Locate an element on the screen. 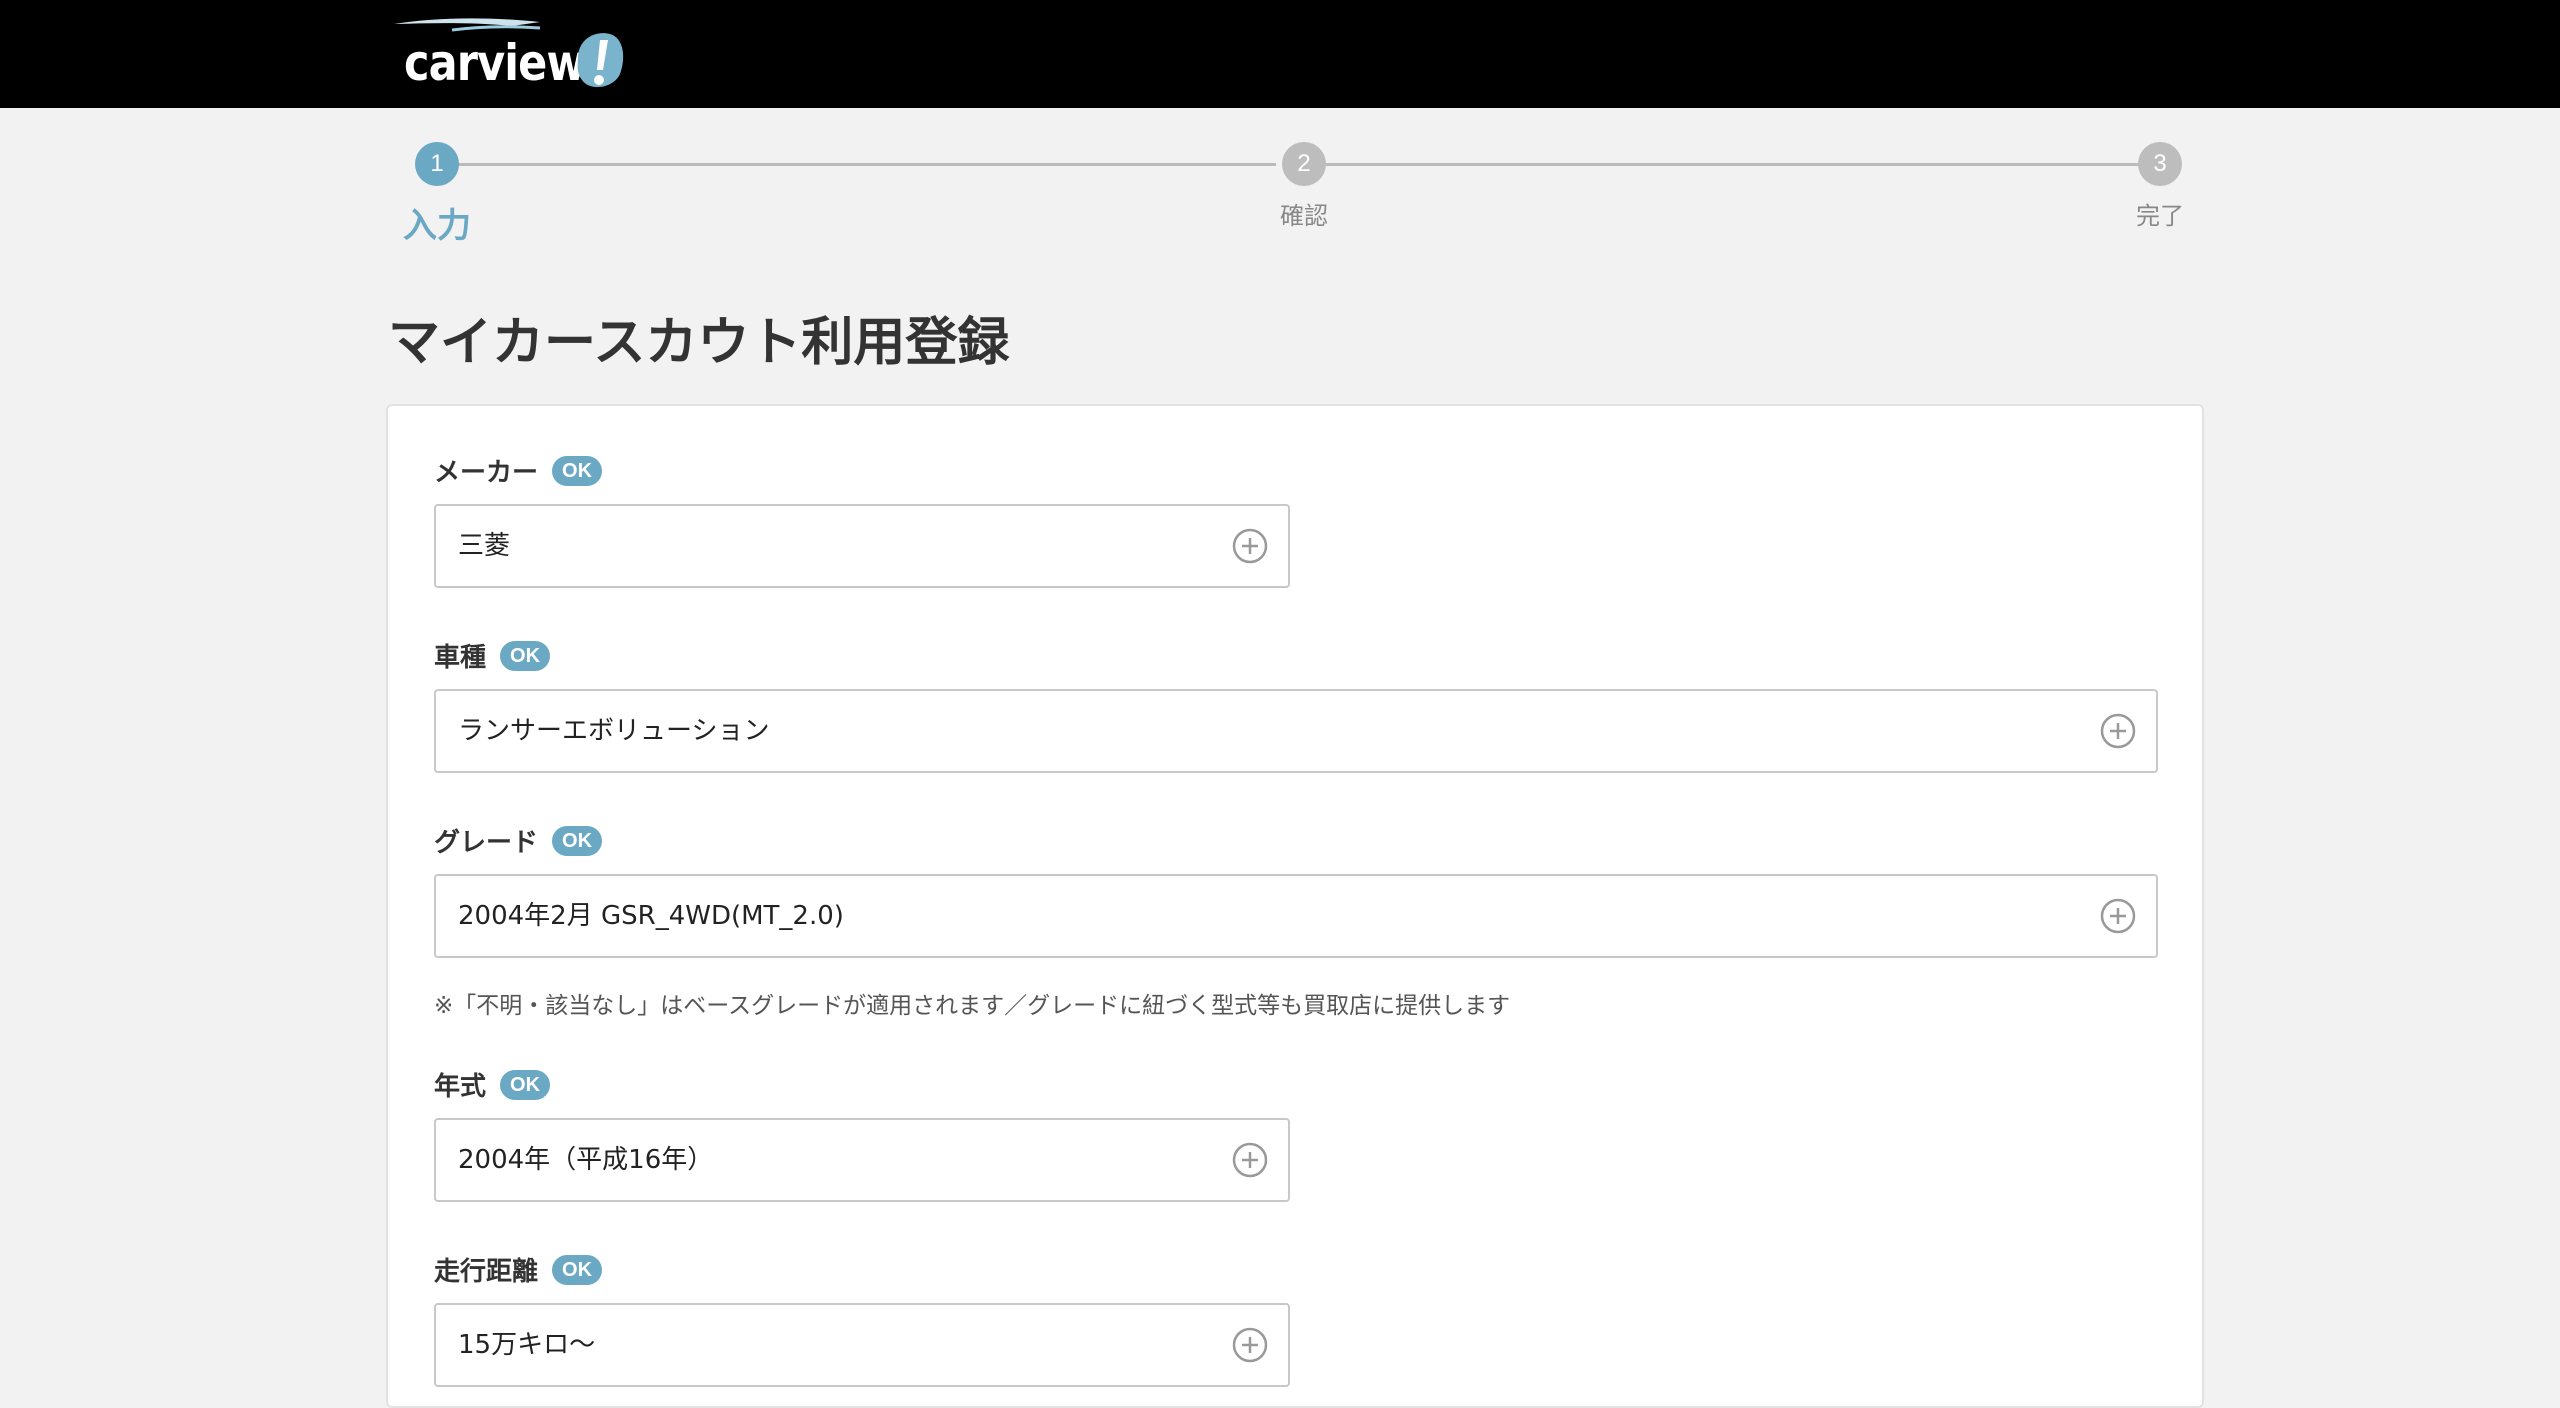  model-ok-badge: OK is located at coordinates (525, 655).